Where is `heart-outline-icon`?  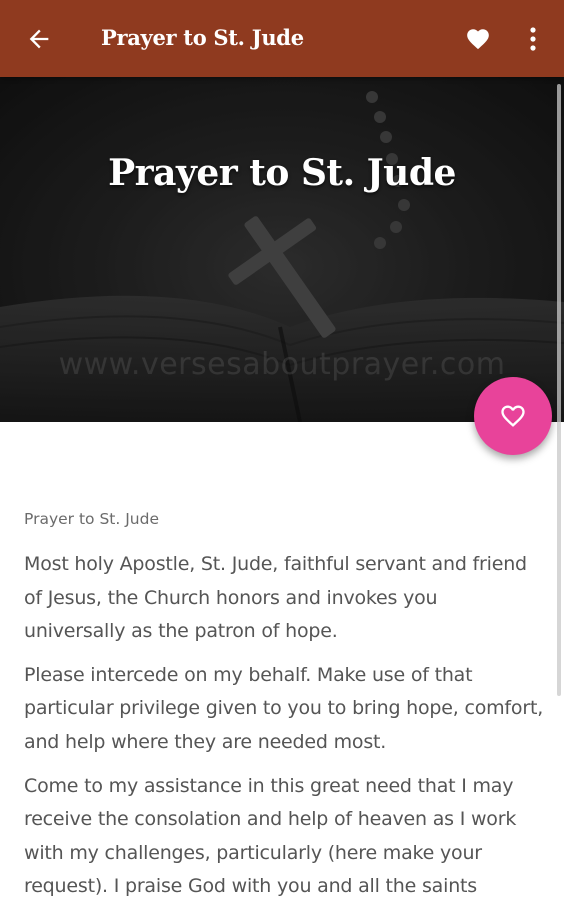
heart-outline-icon is located at coordinates (513, 416).